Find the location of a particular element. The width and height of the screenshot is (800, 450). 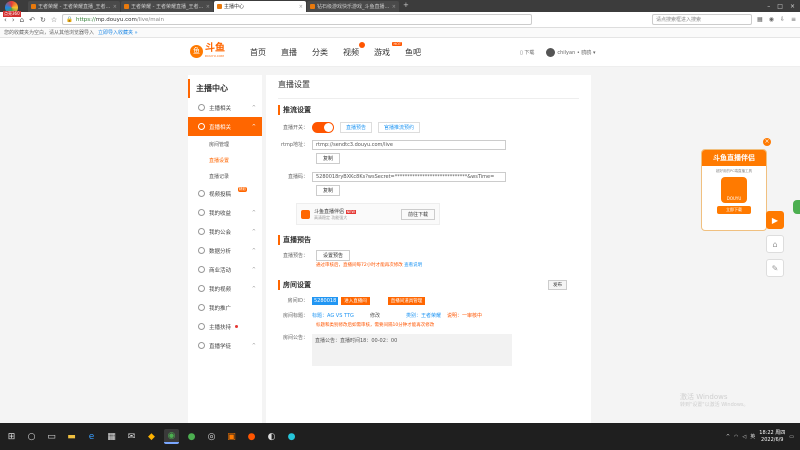

maximize-icon: □ is located at coordinates (780, 6).